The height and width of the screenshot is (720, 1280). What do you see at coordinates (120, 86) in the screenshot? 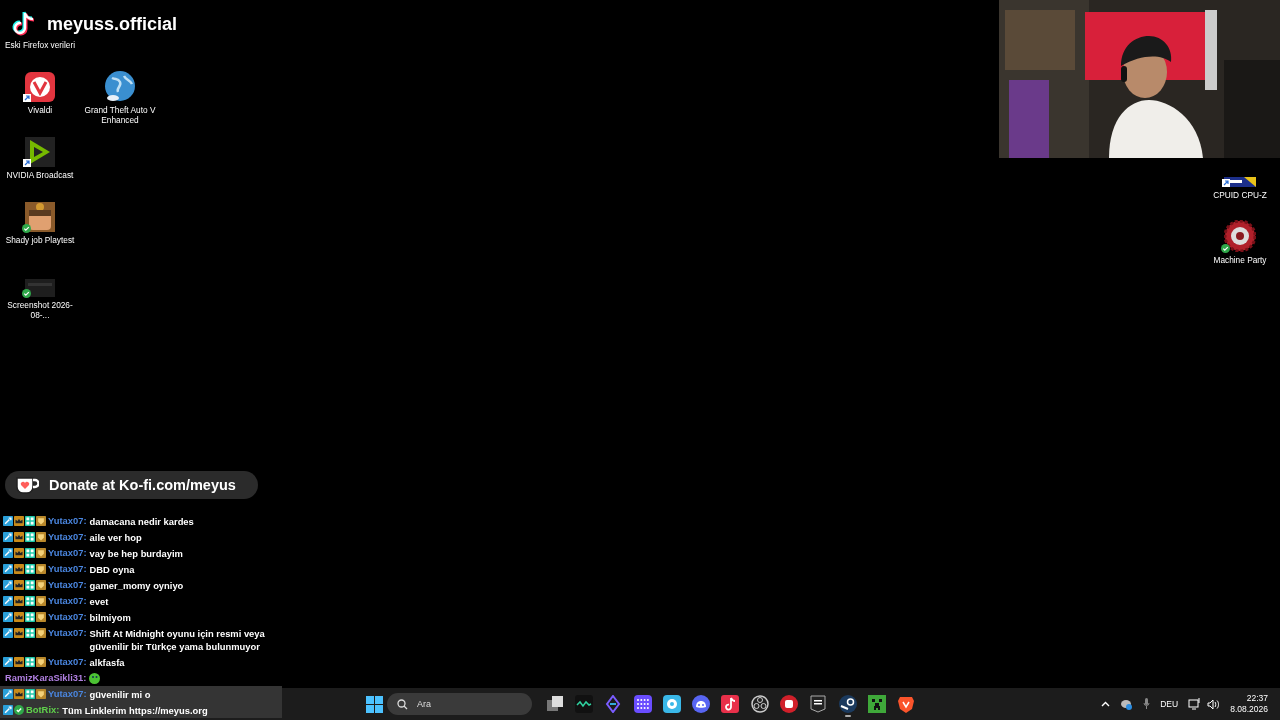
I see `globe-icon` at bounding box center [120, 86].